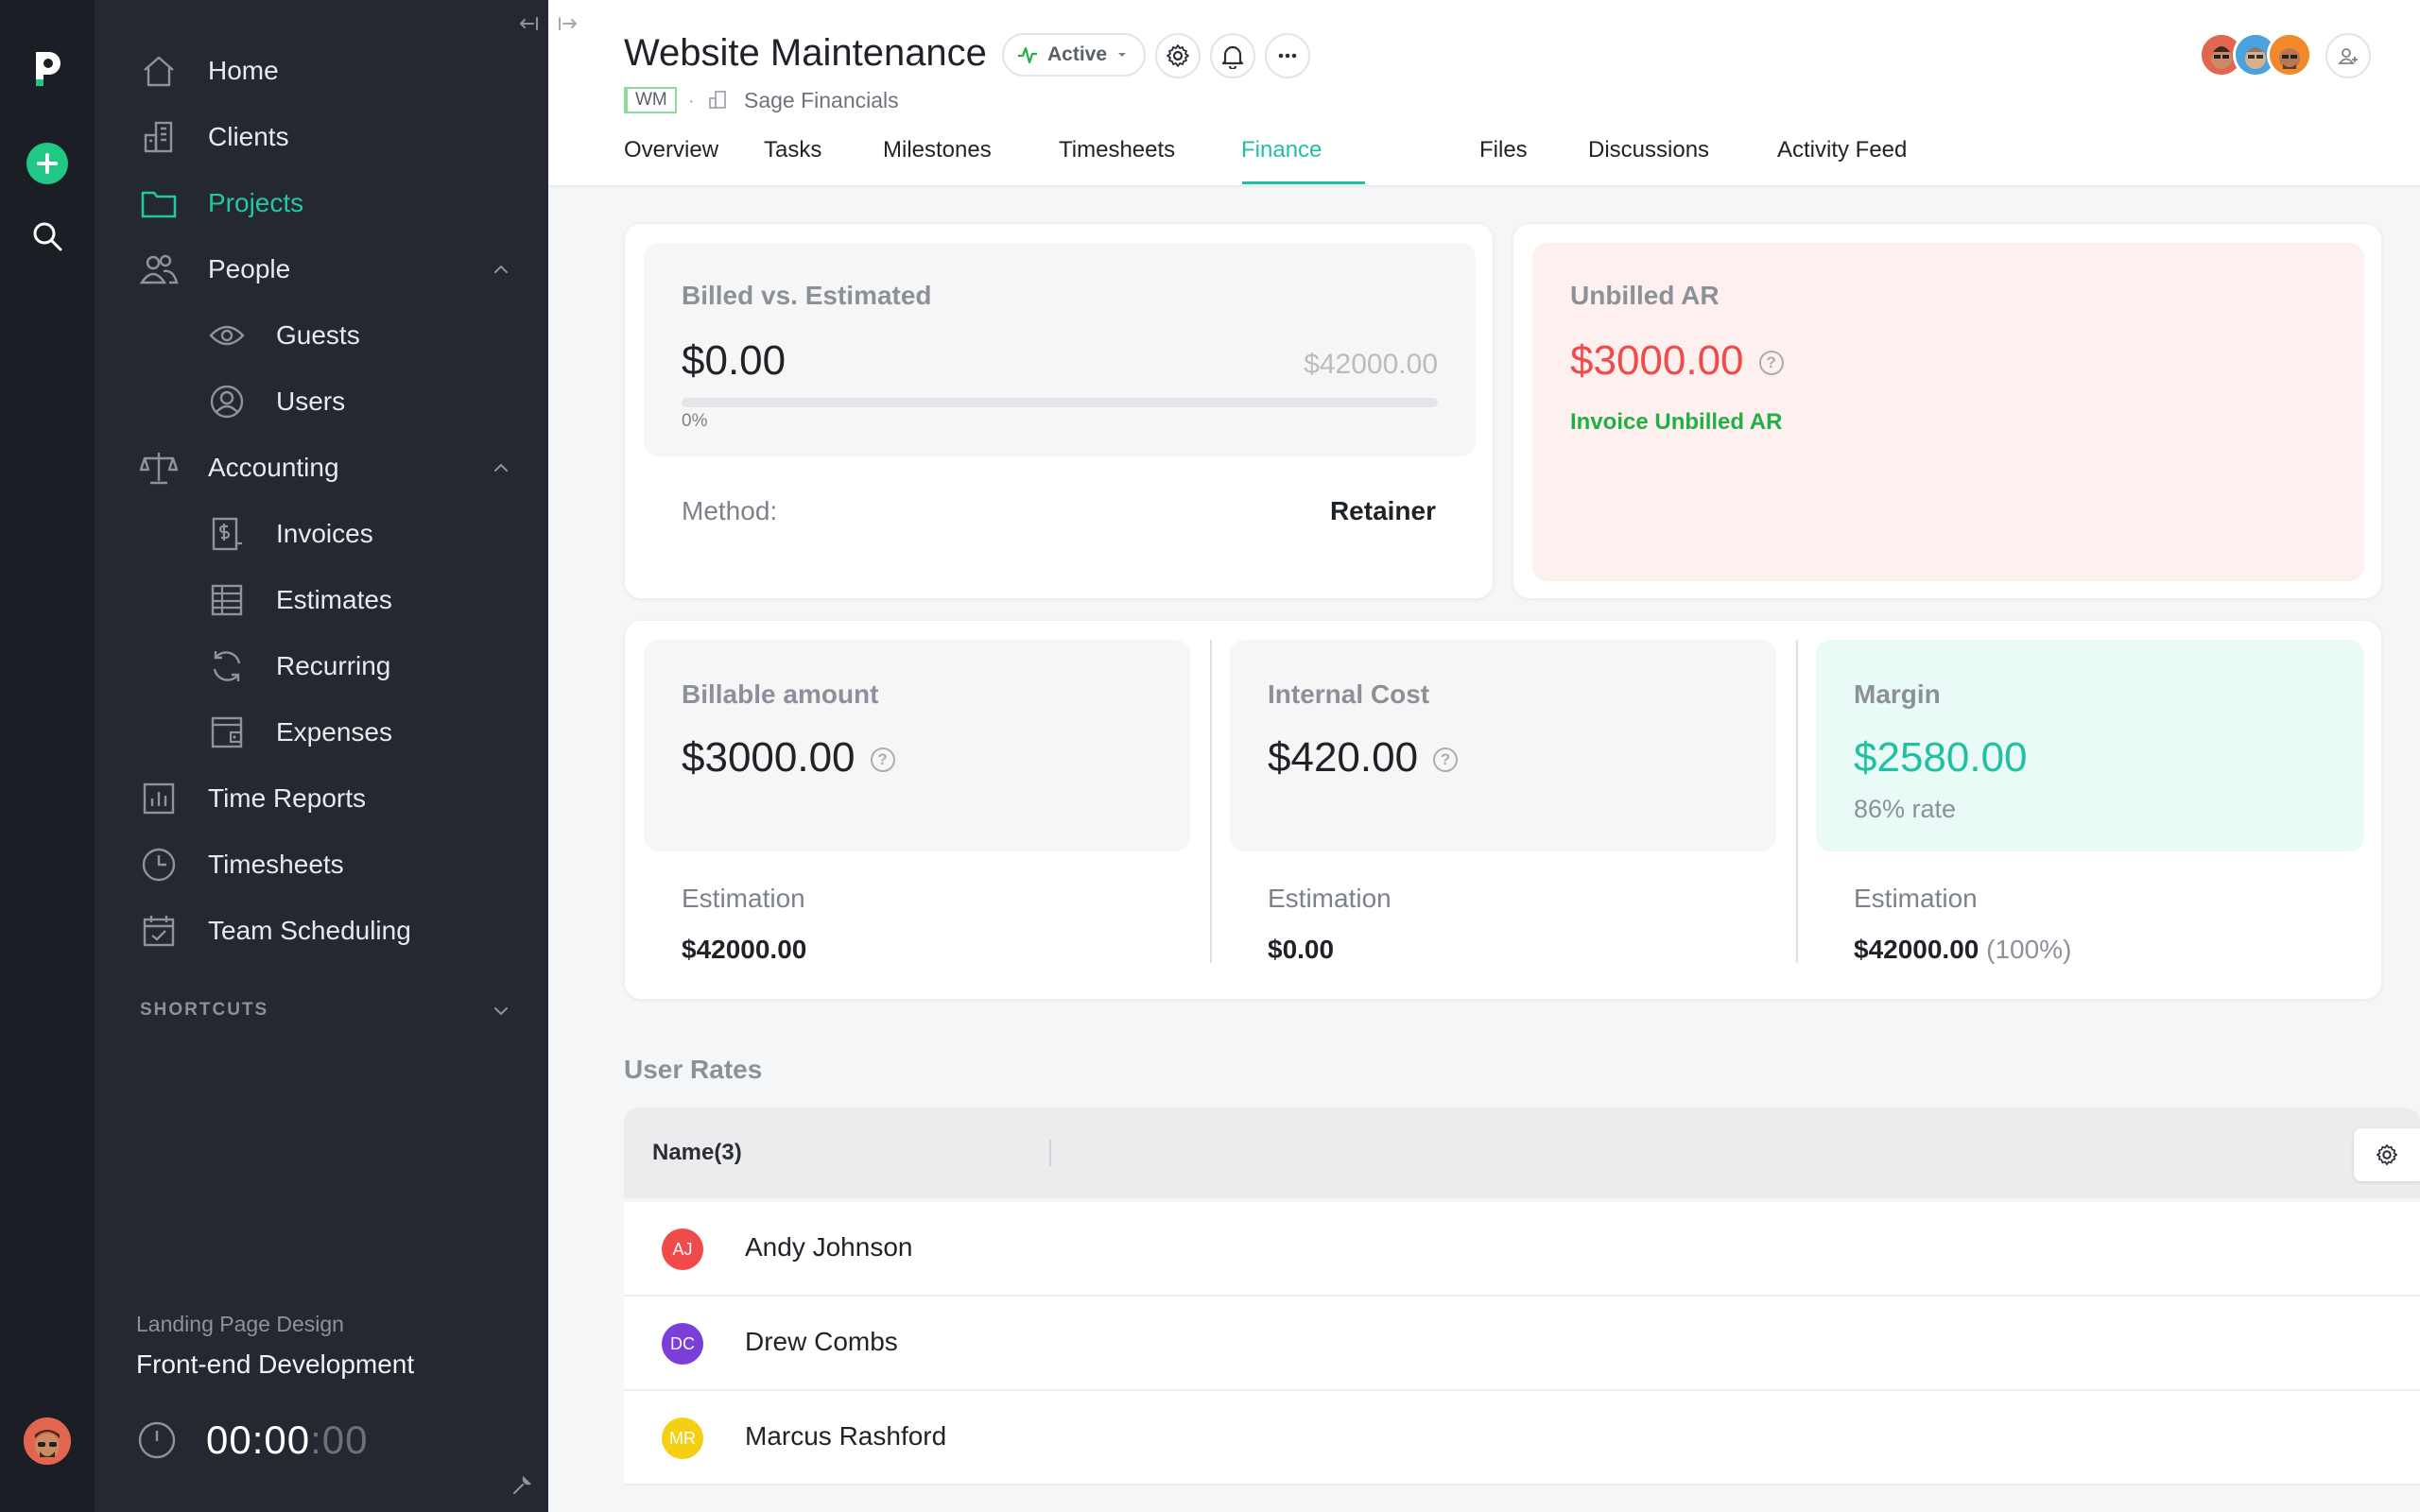 This screenshot has height=1512, width=2420. What do you see at coordinates (1077, 54) in the screenshot?
I see `status-label: Active` at bounding box center [1077, 54].